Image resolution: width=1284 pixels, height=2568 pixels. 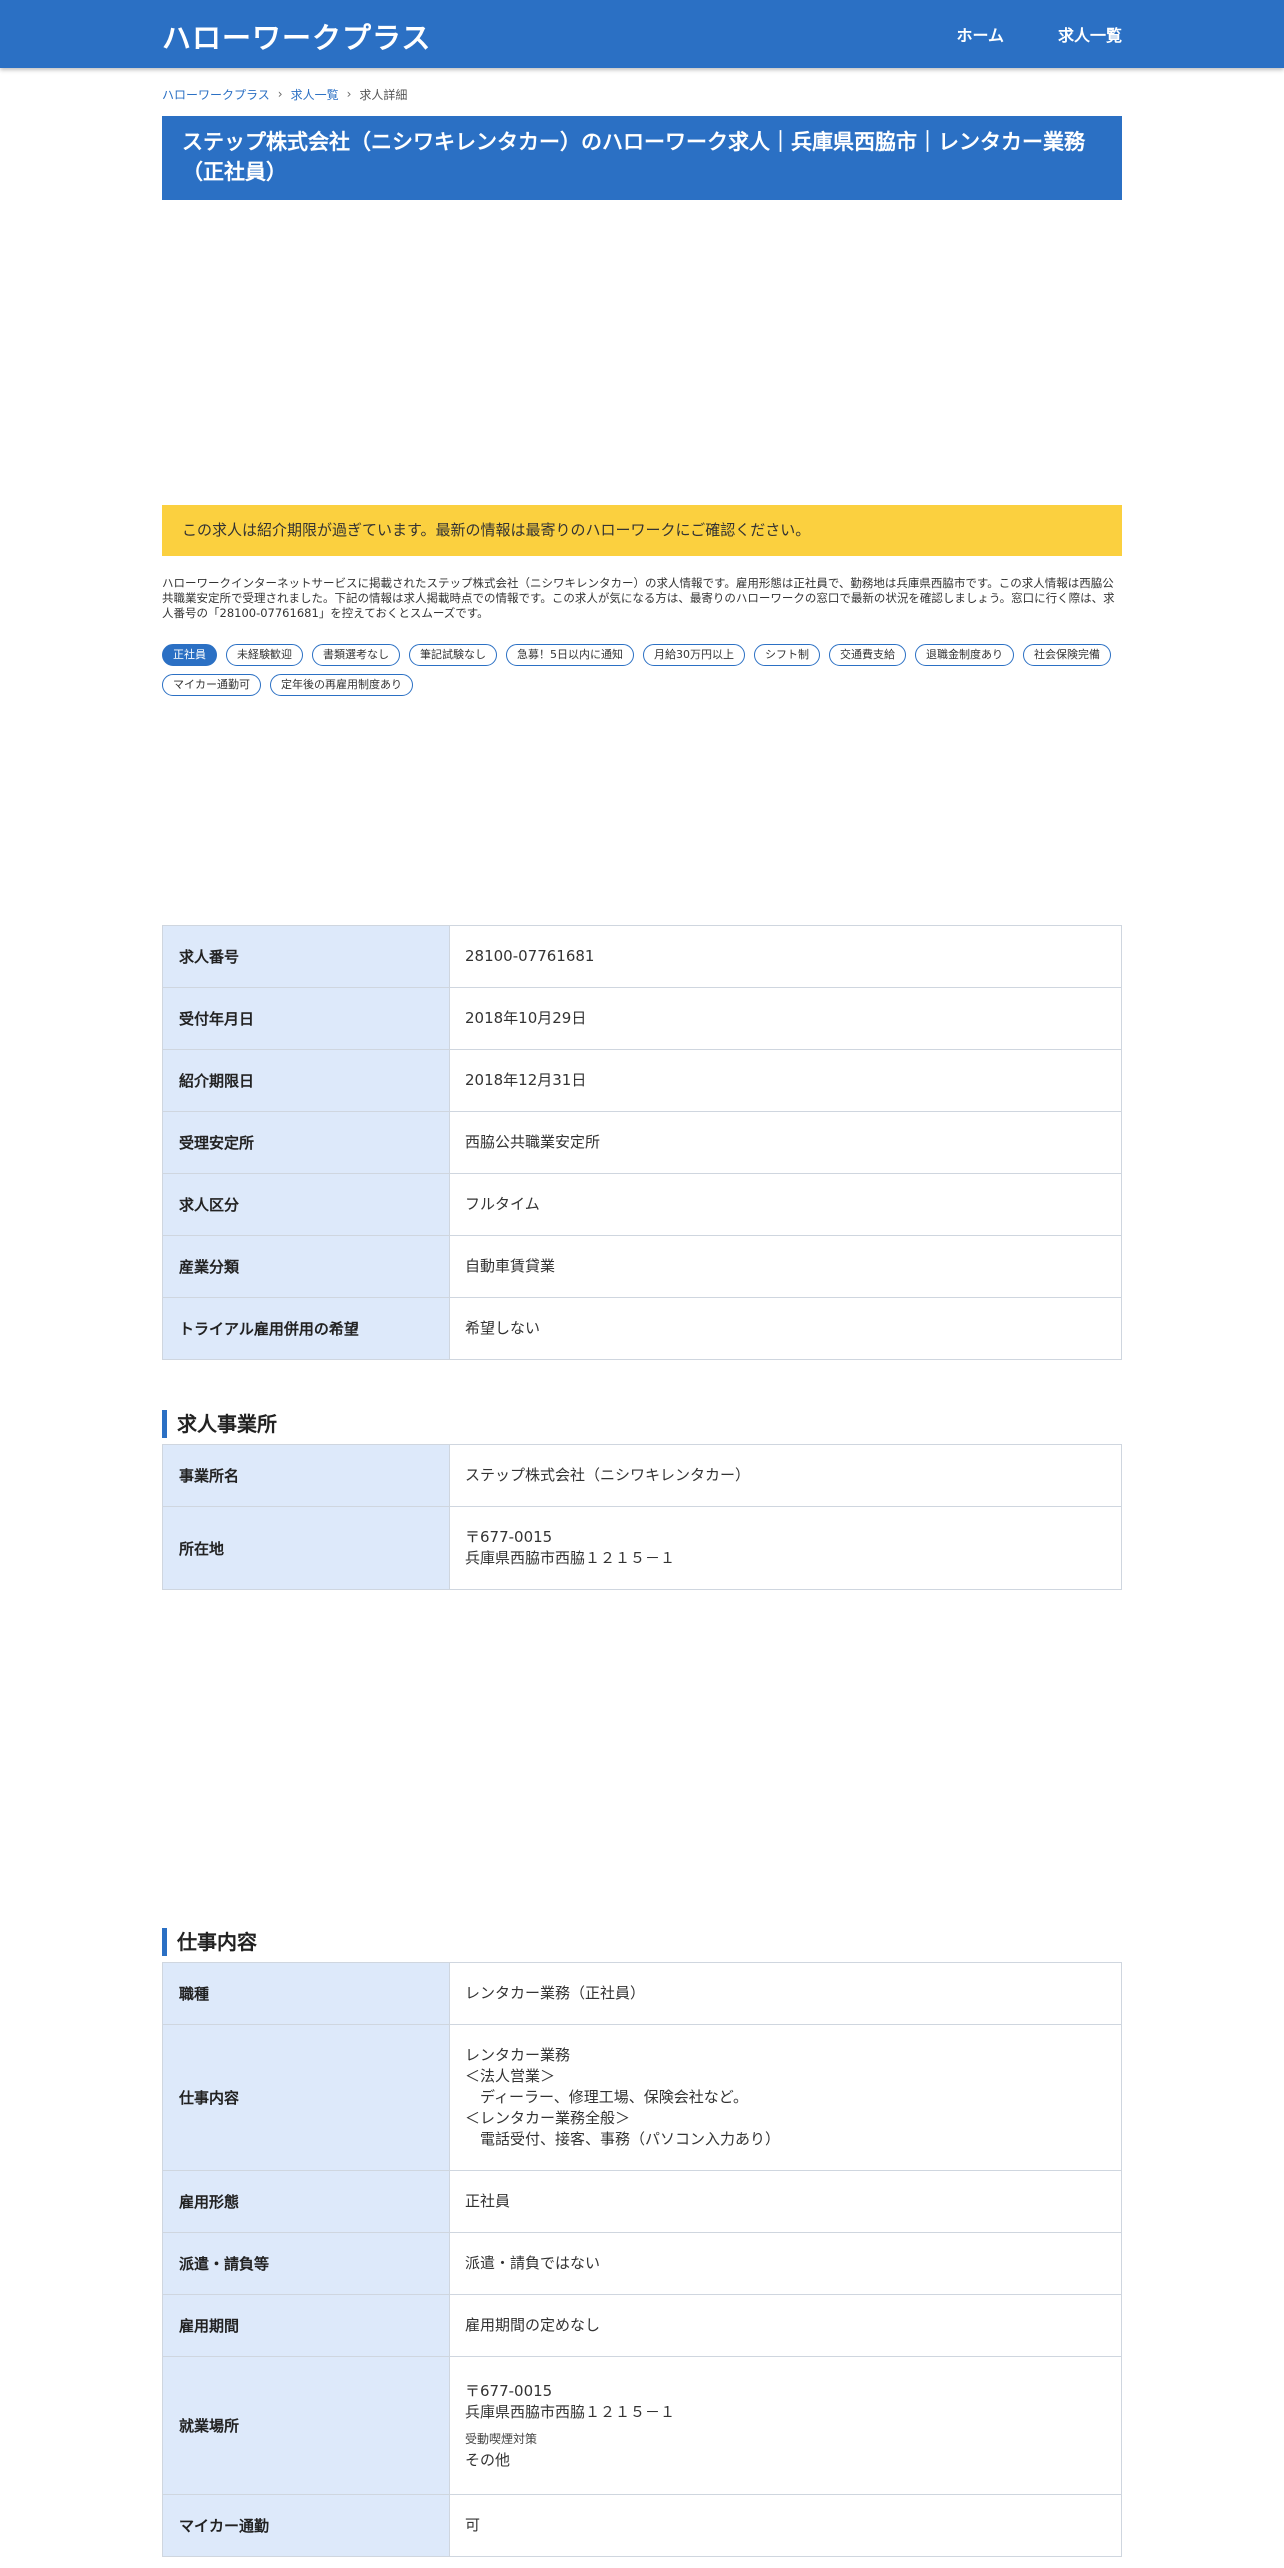 What do you see at coordinates (785, 1142) in the screenshot?
I see `row-value: 西脇公共職業安定所` at bounding box center [785, 1142].